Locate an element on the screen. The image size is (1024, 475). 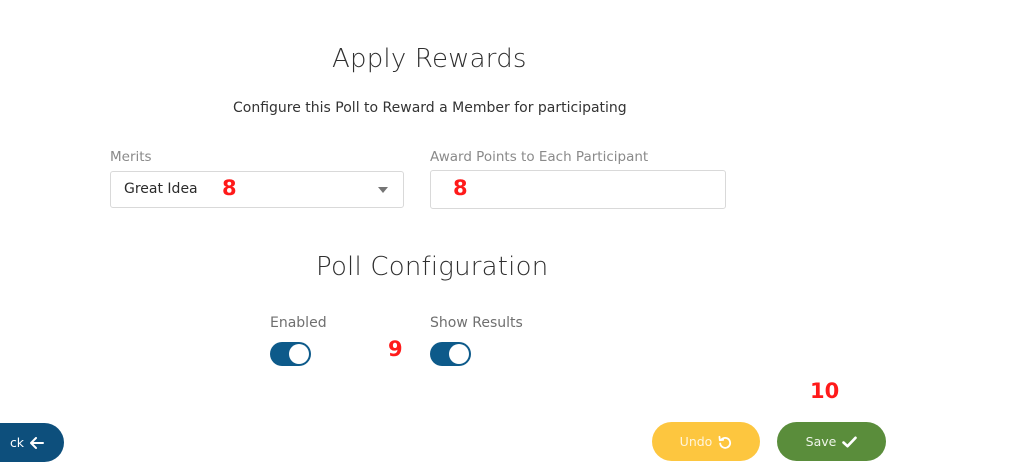
annotation-merits: 8 is located at coordinates (229, 188).